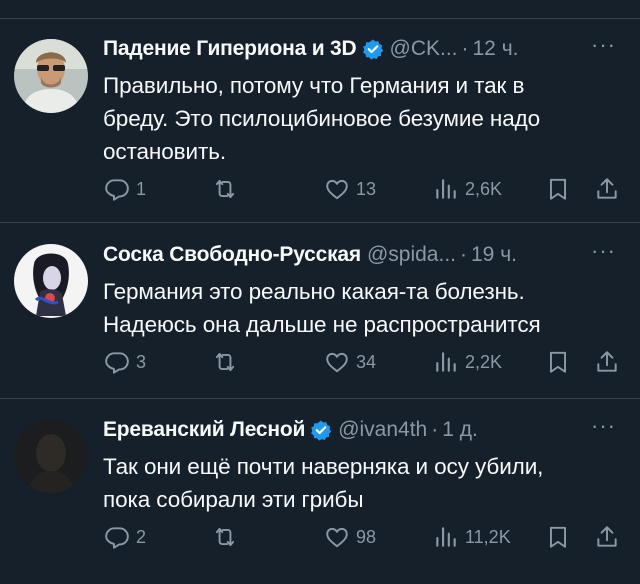 The width and height of the screenshot is (640, 584). I want to click on reply-count: 2, so click(141, 536).